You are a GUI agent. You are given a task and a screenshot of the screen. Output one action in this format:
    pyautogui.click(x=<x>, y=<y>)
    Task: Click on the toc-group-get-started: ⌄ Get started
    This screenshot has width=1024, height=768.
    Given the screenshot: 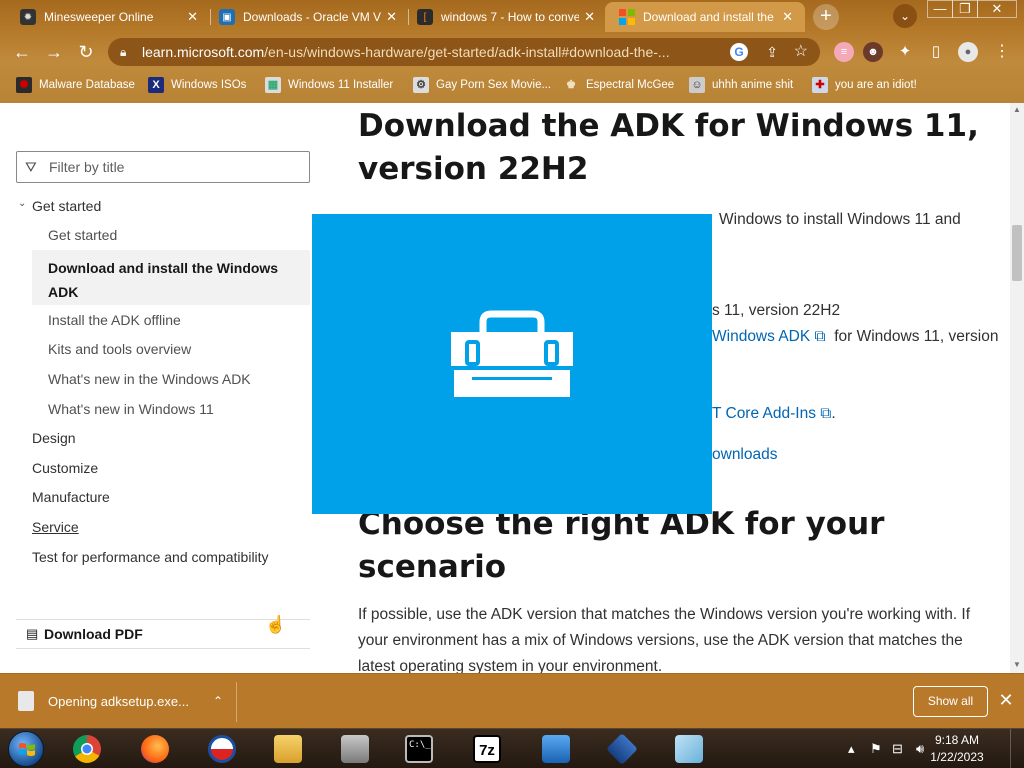 What is the action you would take?
    pyautogui.click(x=60, y=206)
    